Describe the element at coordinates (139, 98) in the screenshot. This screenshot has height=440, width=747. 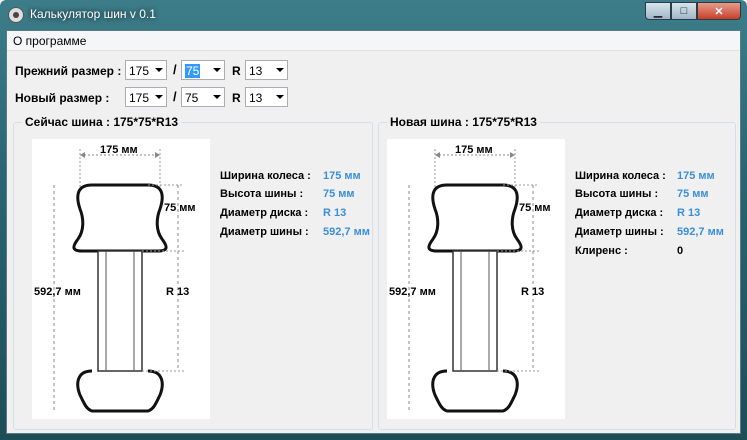
I see `new-width-value: 175` at that location.